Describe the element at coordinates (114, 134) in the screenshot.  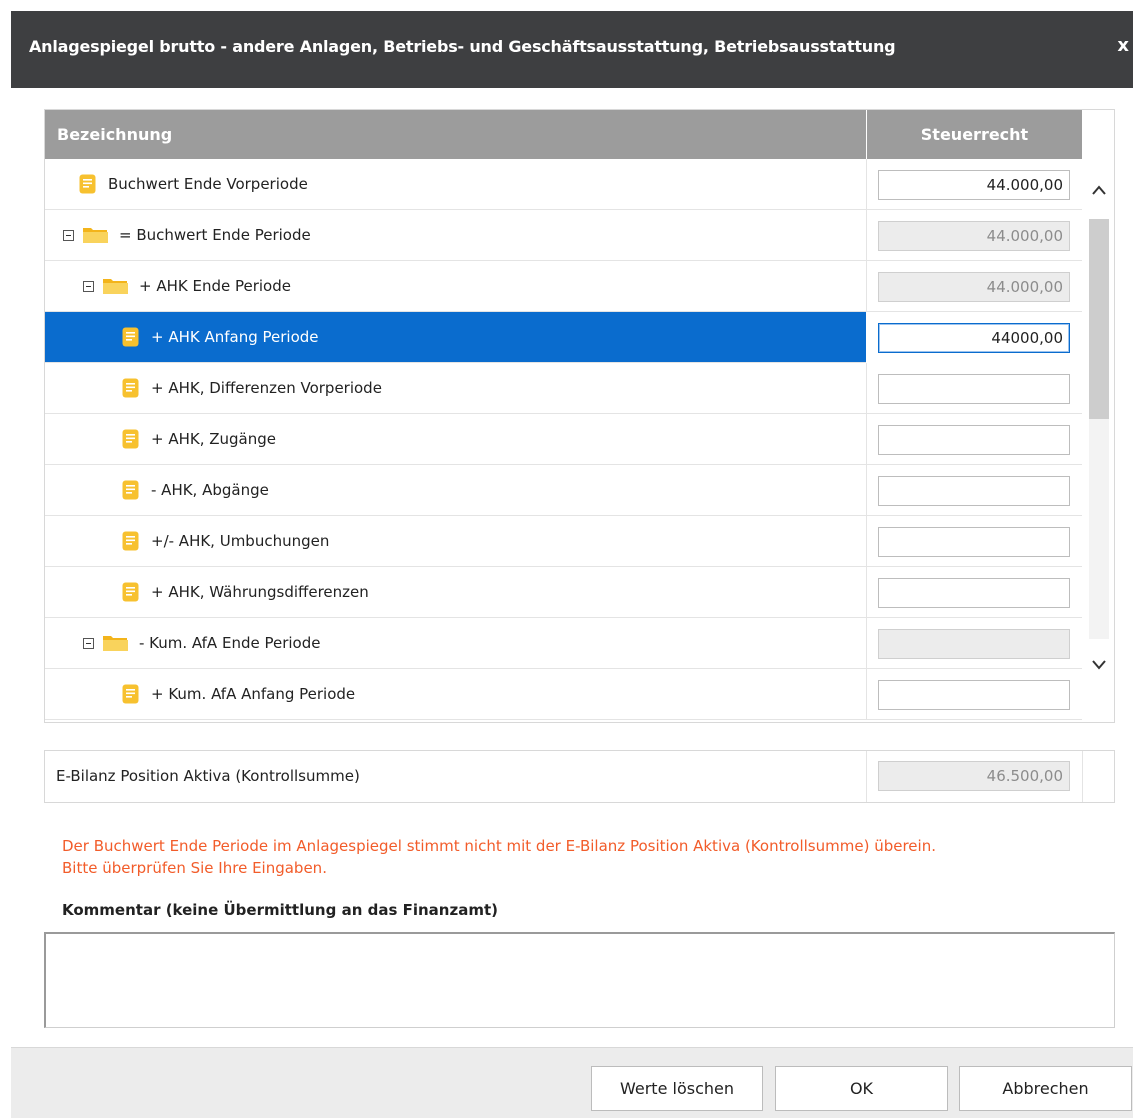
I see `column-header-bezeichnung: Bezeichnung` at that location.